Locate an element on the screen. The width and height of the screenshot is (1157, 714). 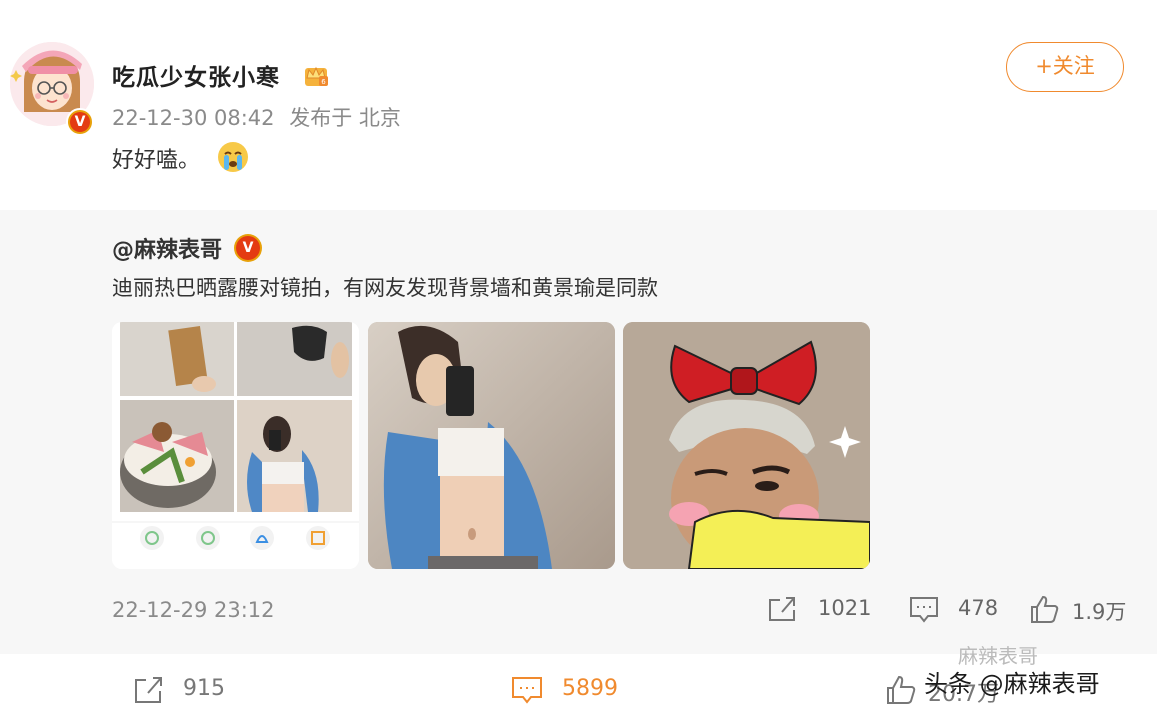
share-count: 915 is located at coordinates (204, 688).